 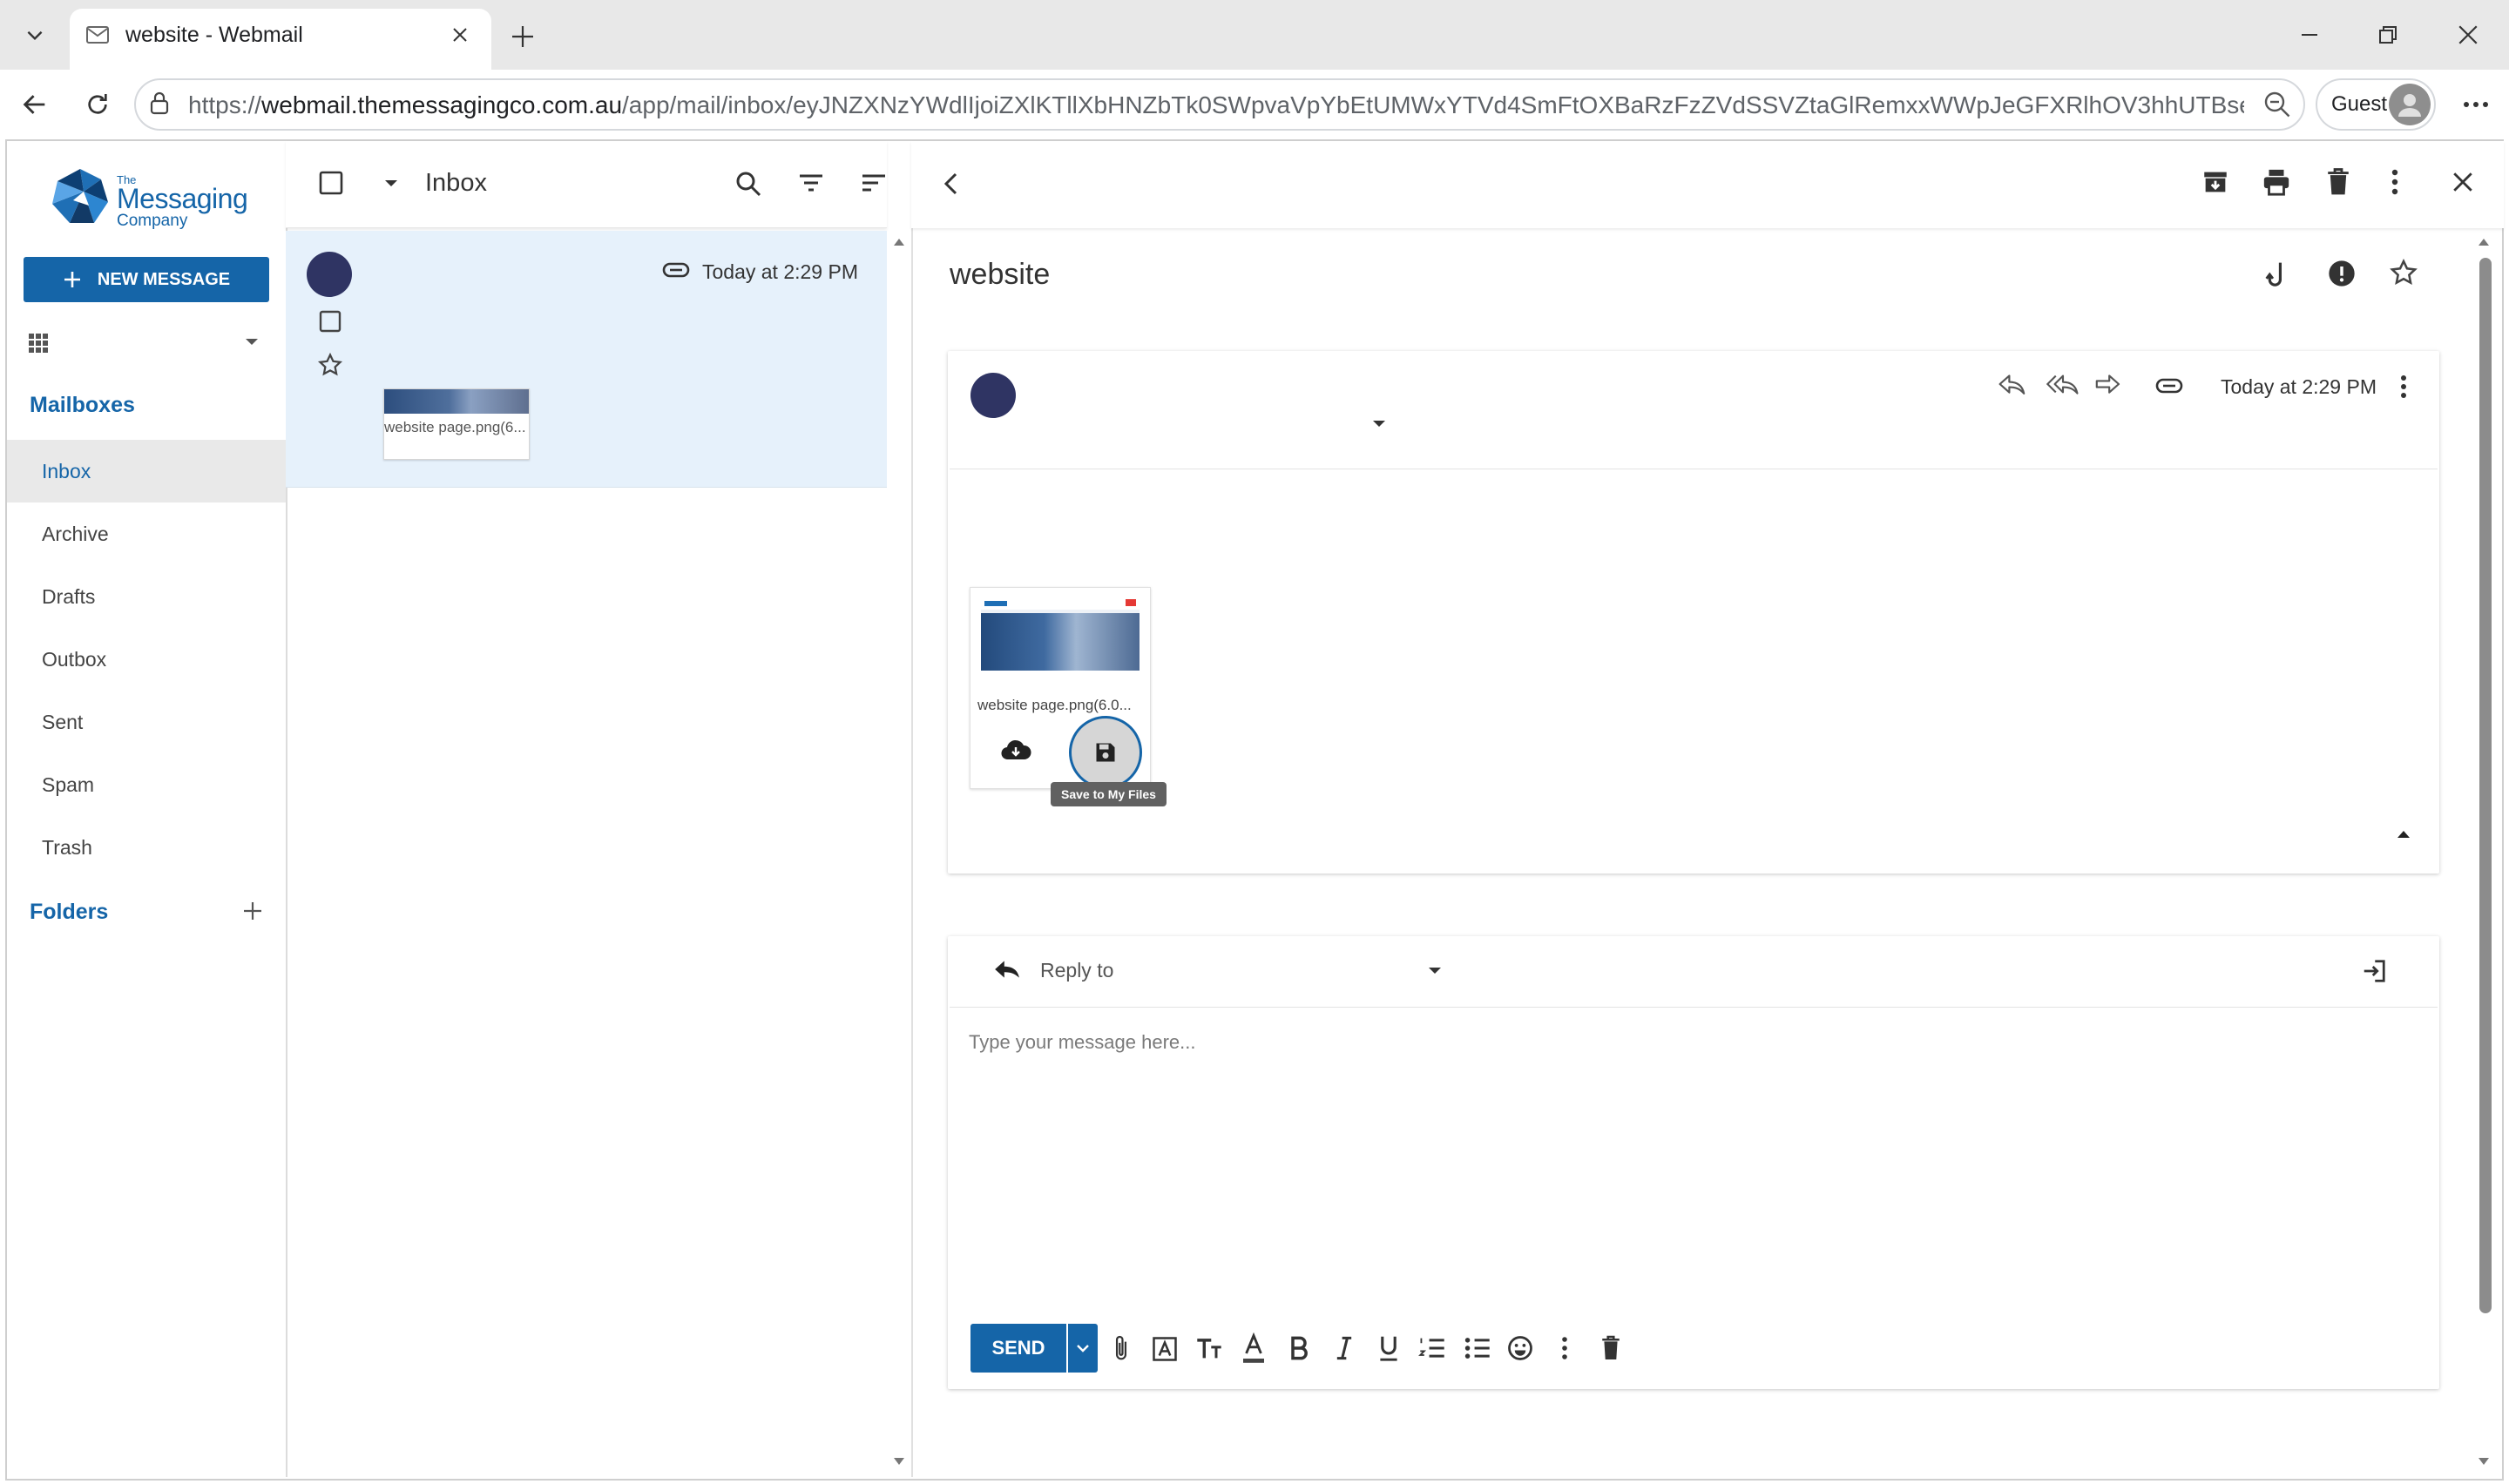 I want to click on sidebar-item-archive: Archive, so click(x=146, y=534).